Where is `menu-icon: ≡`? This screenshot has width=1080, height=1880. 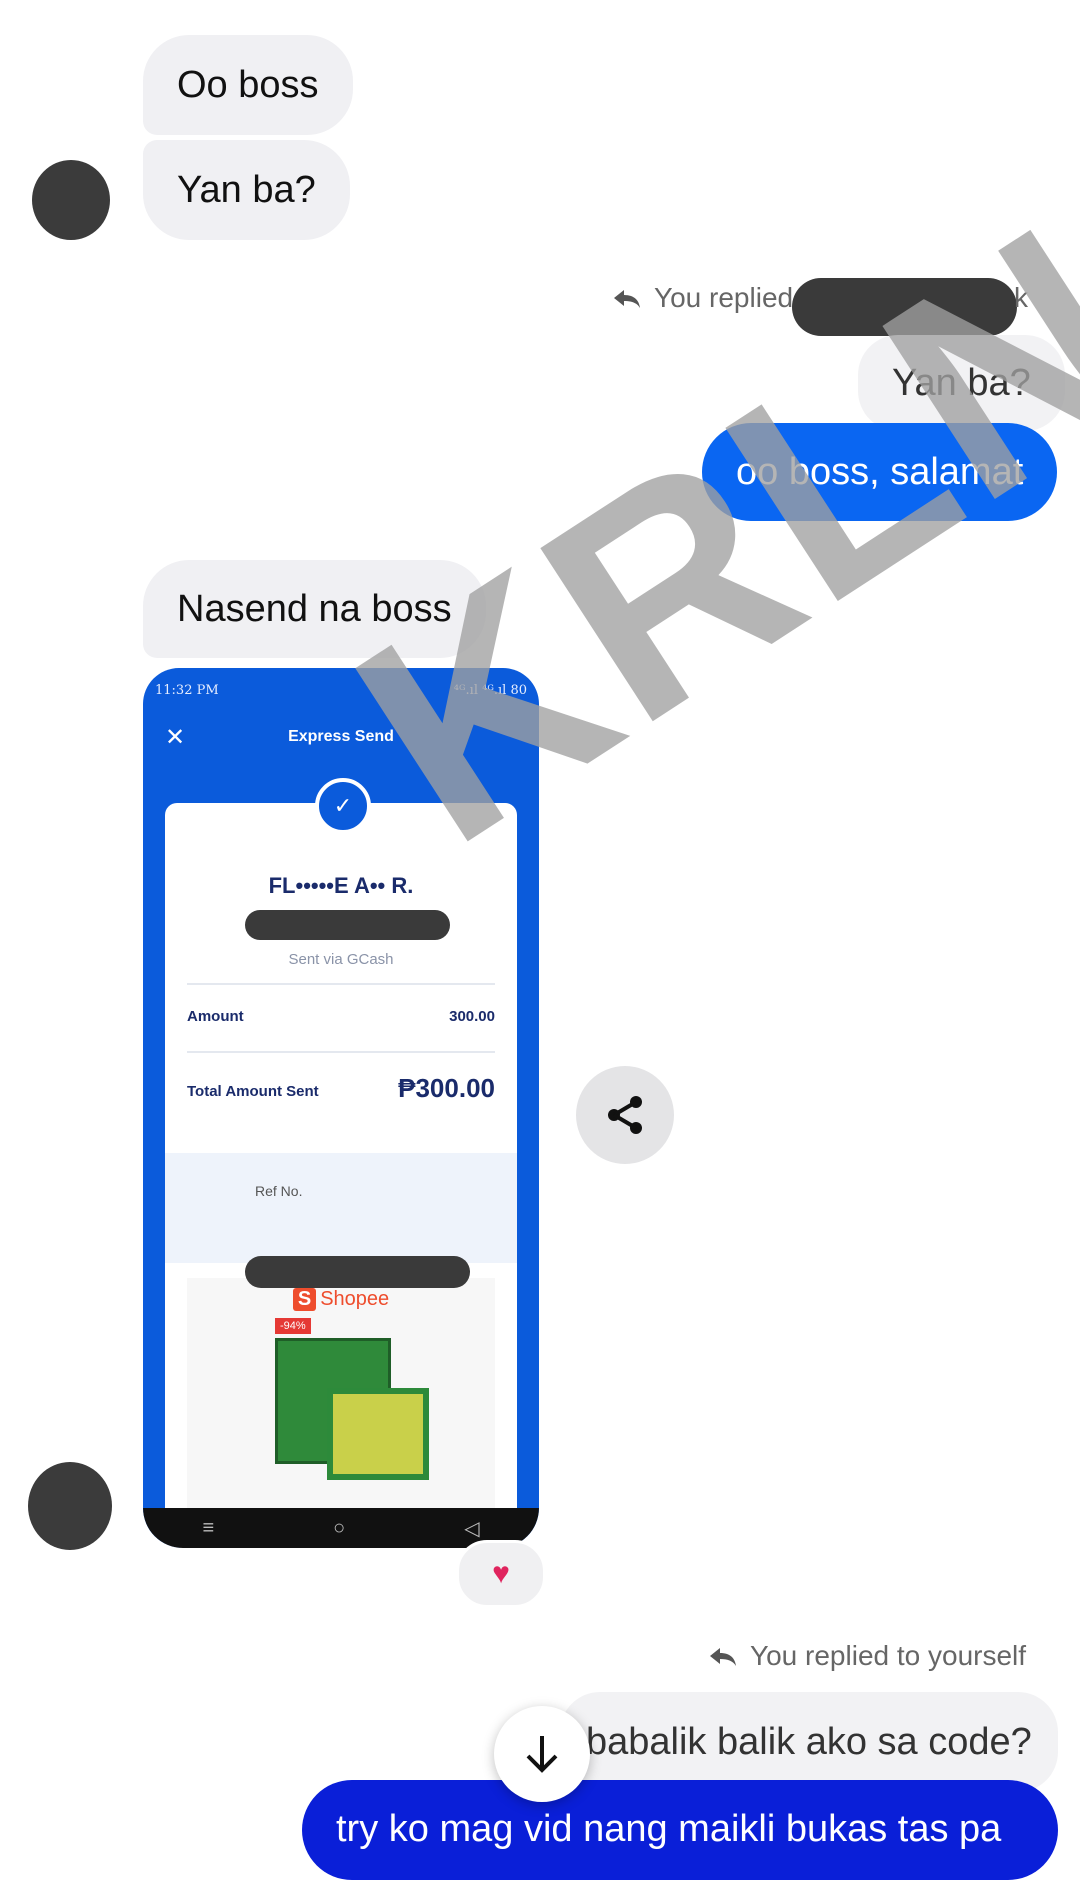
menu-icon: ≡ is located at coordinates (208, 1527).